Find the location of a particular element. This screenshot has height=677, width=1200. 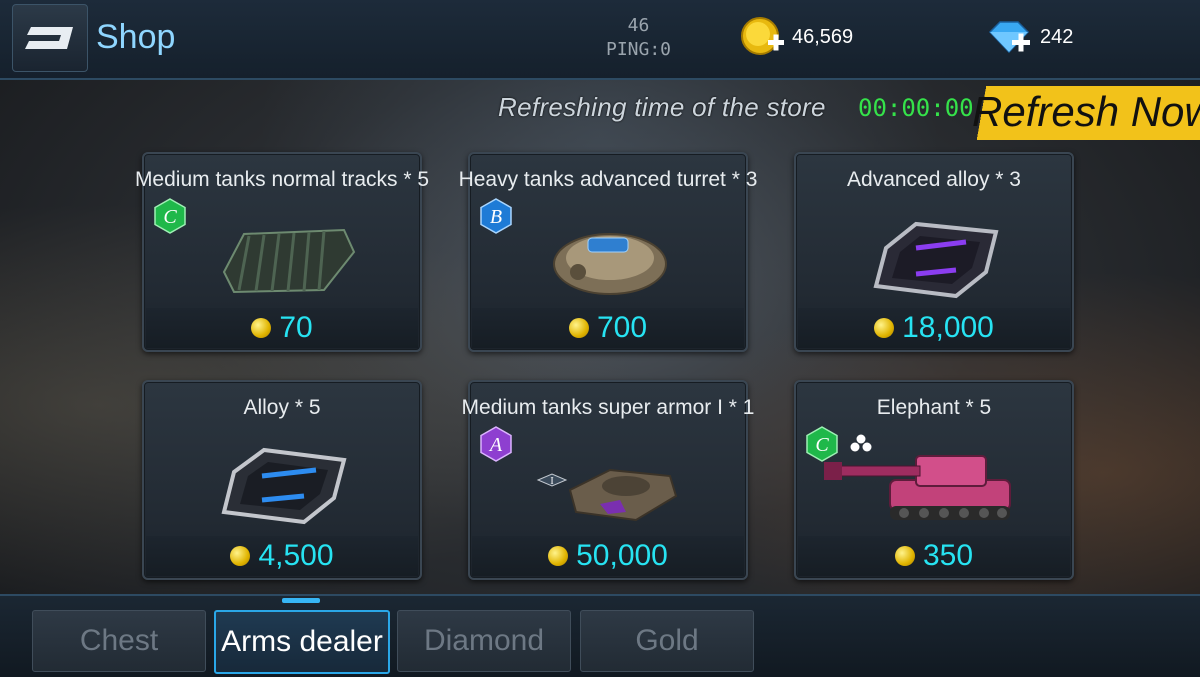

price-bar: 4,500 is located at coordinates (282, 556).